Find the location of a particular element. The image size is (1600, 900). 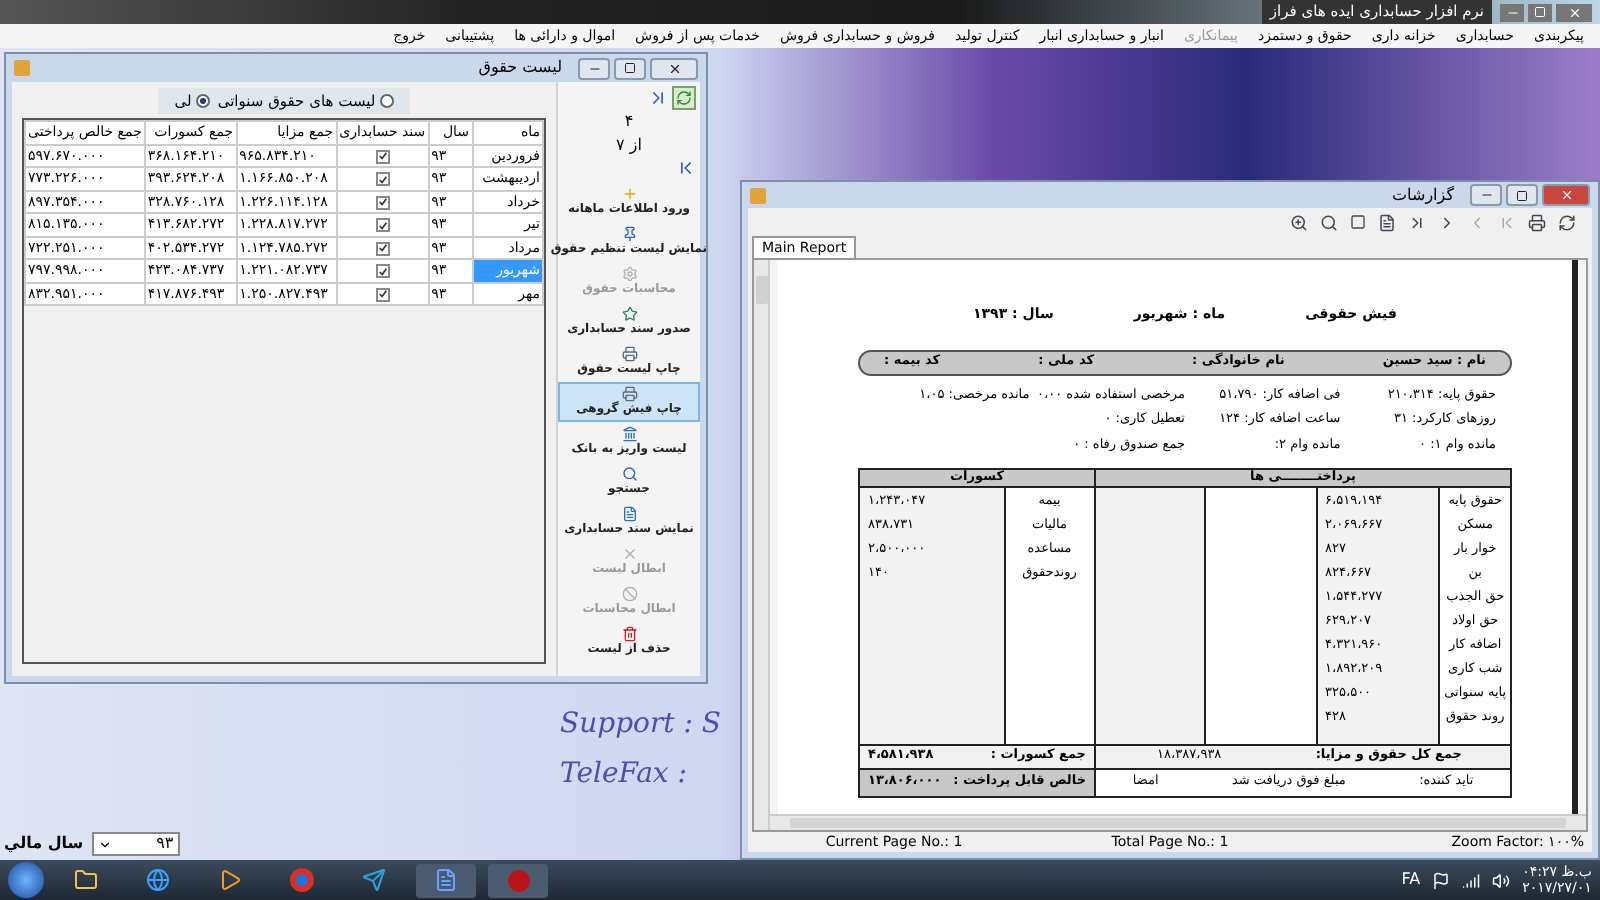

first-page-icon is located at coordinates (686, 168).